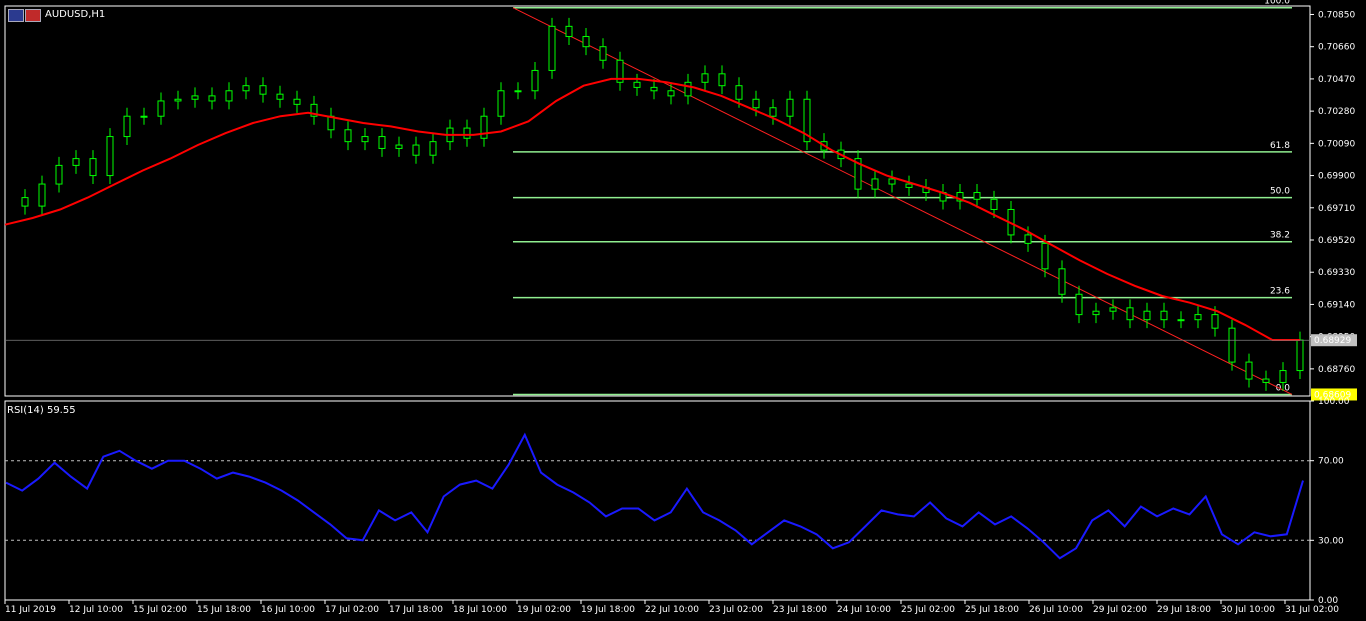  I want to click on price-axis-label: 0.69900, so click(1336, 177).